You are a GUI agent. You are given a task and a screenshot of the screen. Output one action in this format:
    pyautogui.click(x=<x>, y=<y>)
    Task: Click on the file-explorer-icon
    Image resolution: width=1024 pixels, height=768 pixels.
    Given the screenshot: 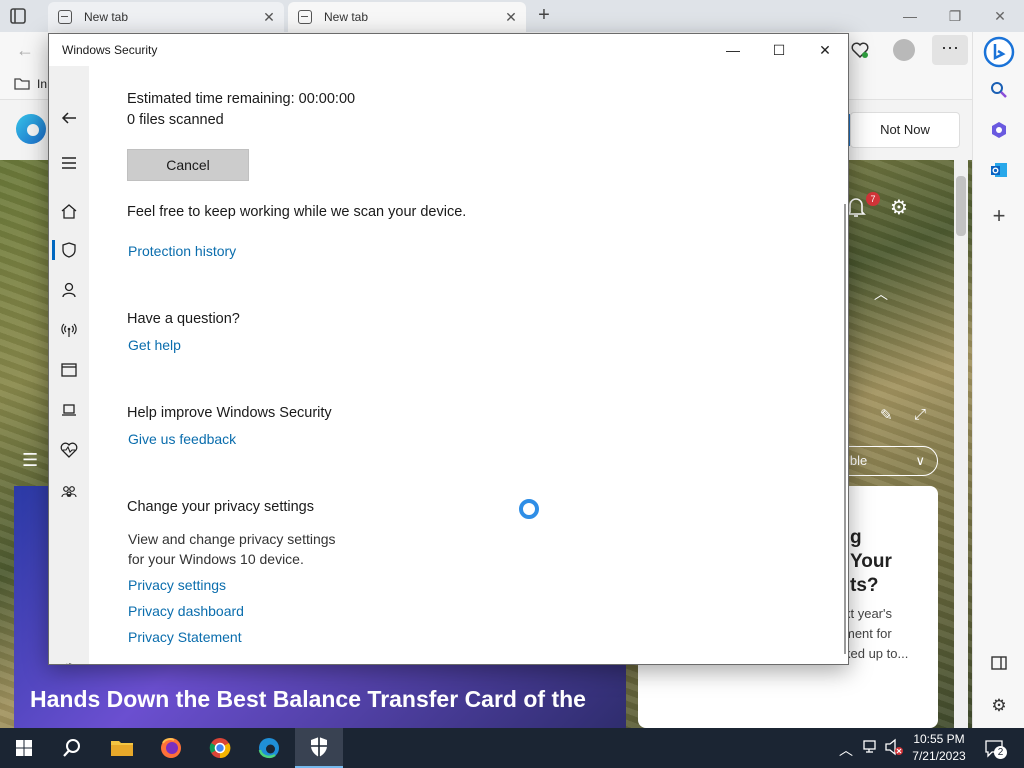 What is the action you would take?
    pyautogui.click(x=122, y=748)
    